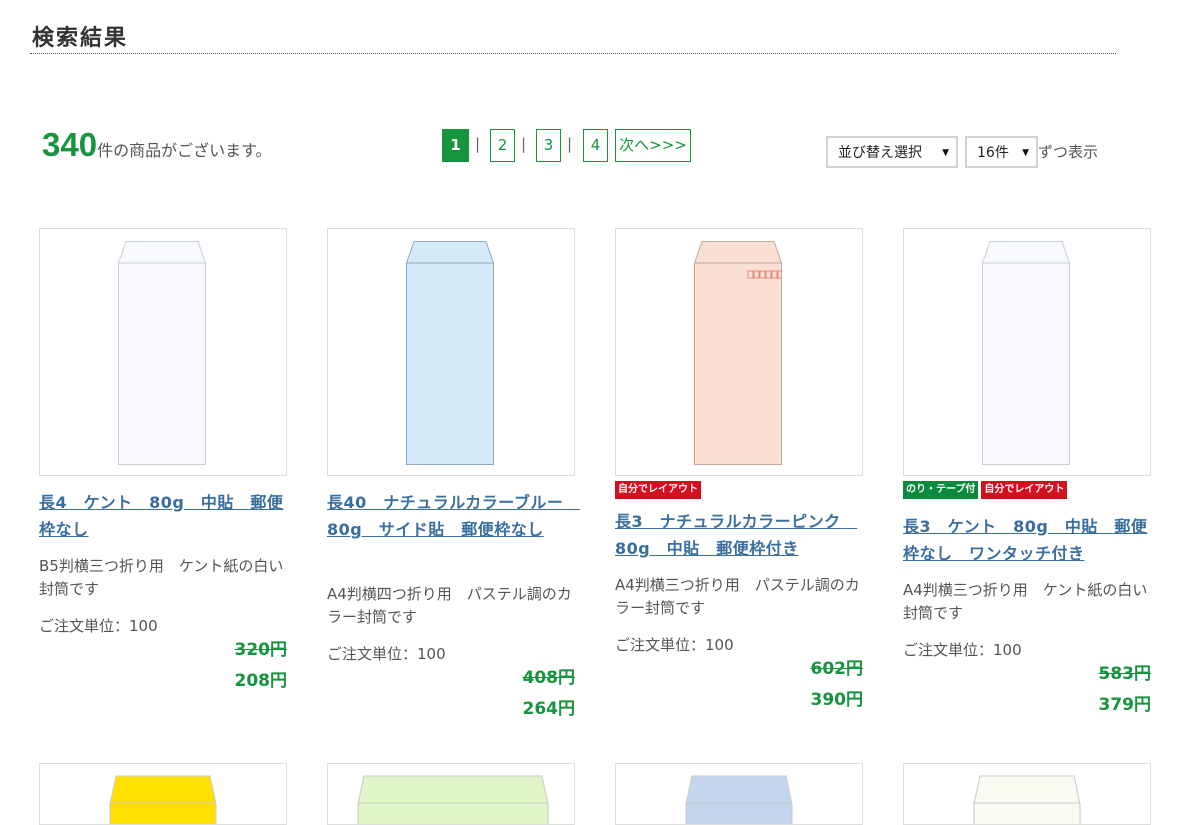 This screenshot has height=825, width=1180. I want to click on original-price: 408円, so click(549, 678).